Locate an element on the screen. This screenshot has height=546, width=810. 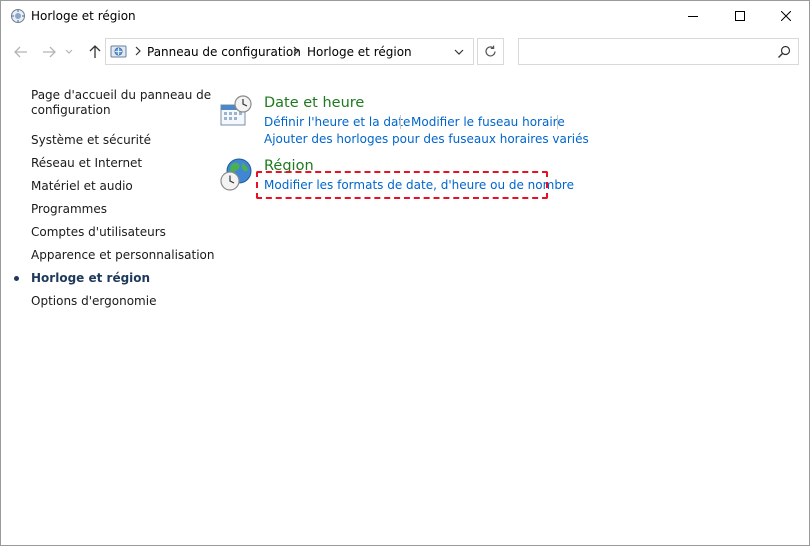
window-title: Horloge et région is located at coordinates (83, 16).